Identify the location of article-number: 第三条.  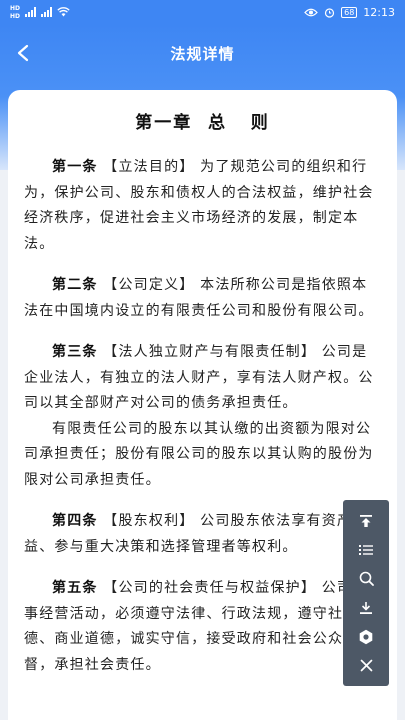
(75, 352).